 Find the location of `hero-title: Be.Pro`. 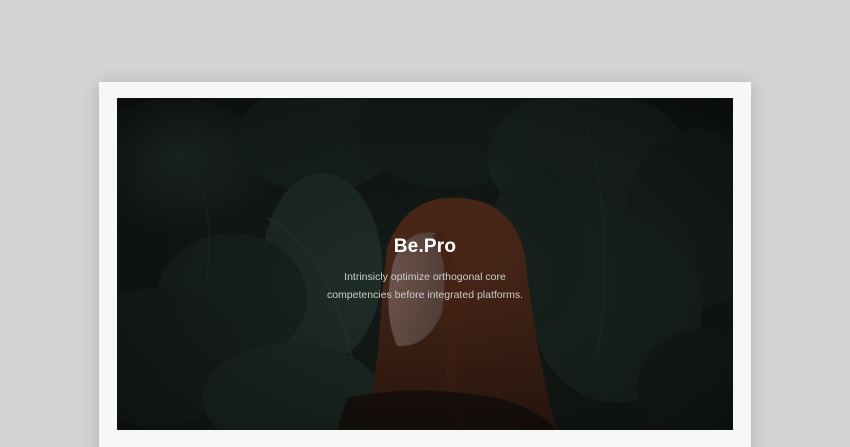

hero-title: Be.Pro is located at coordinates (425, 246).